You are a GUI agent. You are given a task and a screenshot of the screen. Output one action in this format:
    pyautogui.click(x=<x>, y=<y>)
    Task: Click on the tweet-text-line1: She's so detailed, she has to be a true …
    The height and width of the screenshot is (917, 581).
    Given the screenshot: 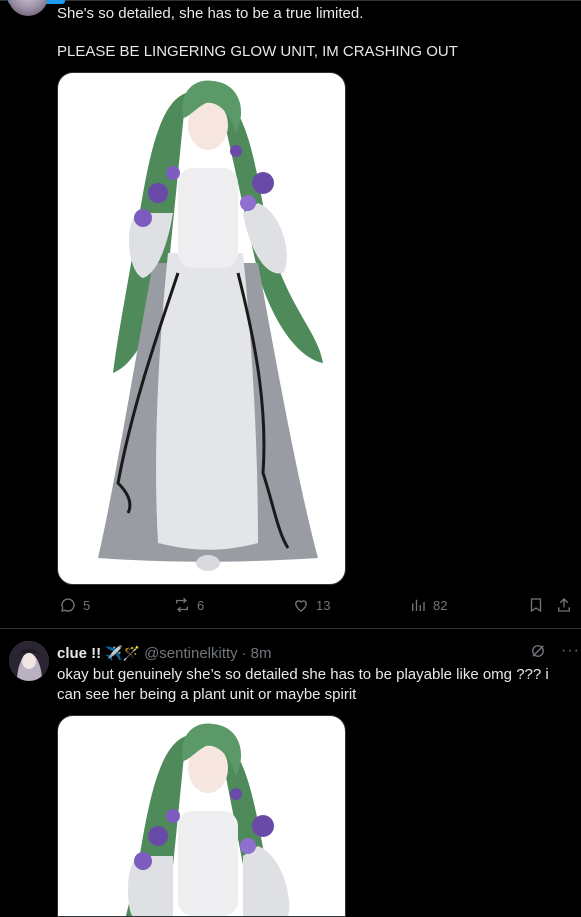 What is the action you would take?
    pyautogui.click(x=210, y=13)
    